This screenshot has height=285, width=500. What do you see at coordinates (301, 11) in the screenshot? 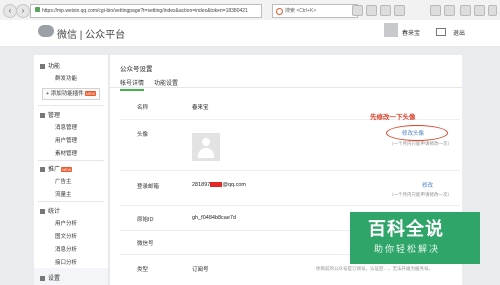
I see `search-placeholder: 搜索 <Ctrl+K>` at bounding box center [301, 11].